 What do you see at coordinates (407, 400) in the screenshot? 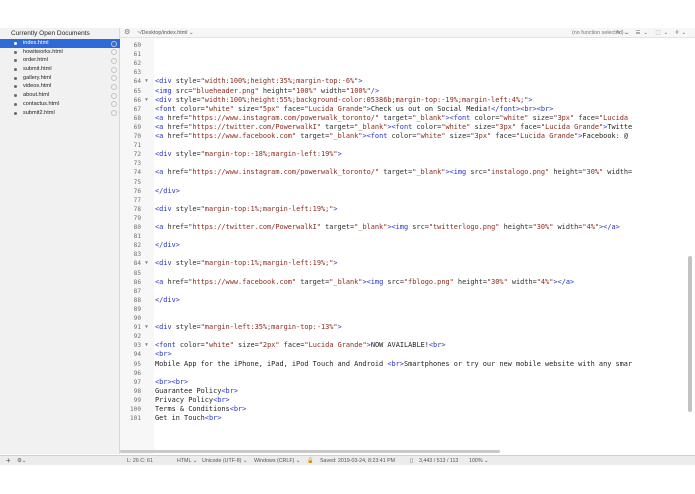
I see `code-line: 99 Privacy Policy<br>` at bounding box center [407, 400].